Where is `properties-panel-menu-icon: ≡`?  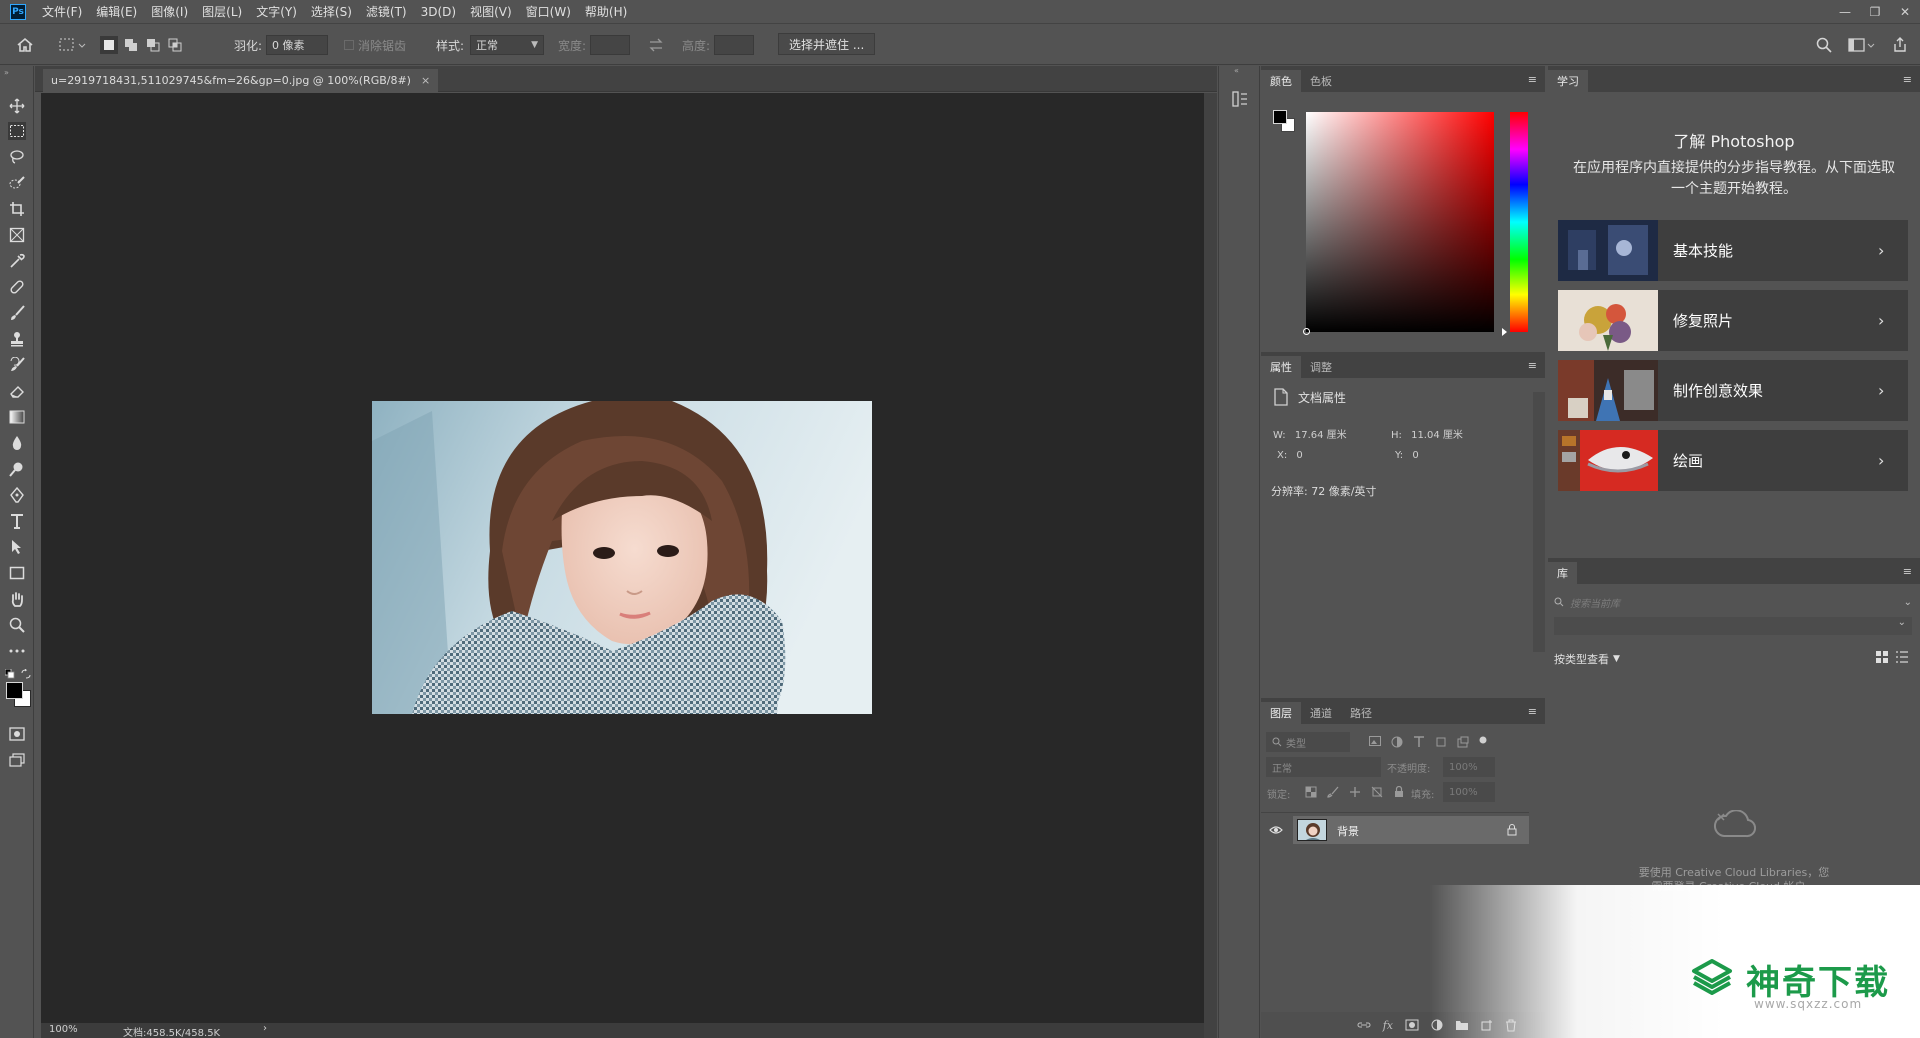 properties-panel-menu-icon: ≡ is located at coordinates (1532, 365).